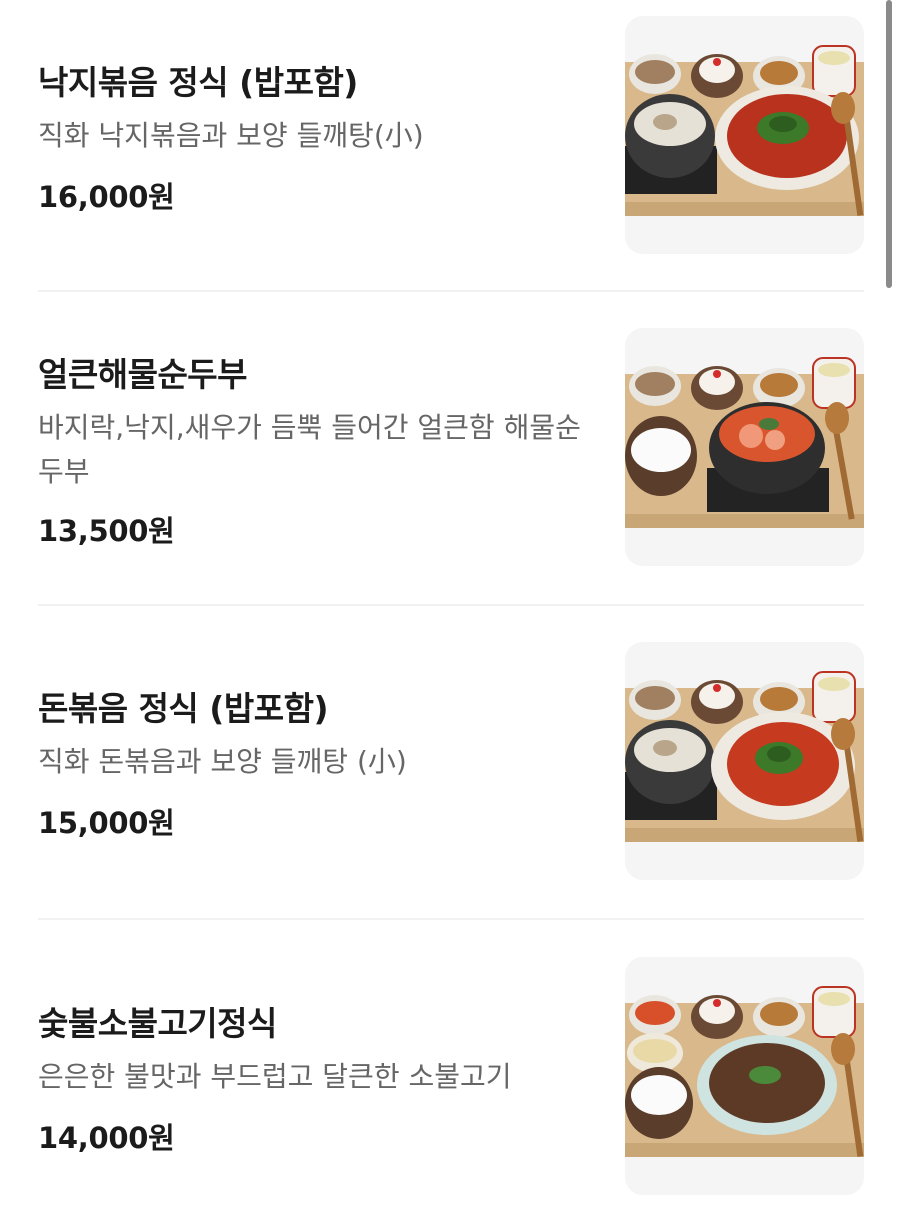 The width and height of the screenshot is (900, 1224). I want to click on scrollbar, so click(889, 144).